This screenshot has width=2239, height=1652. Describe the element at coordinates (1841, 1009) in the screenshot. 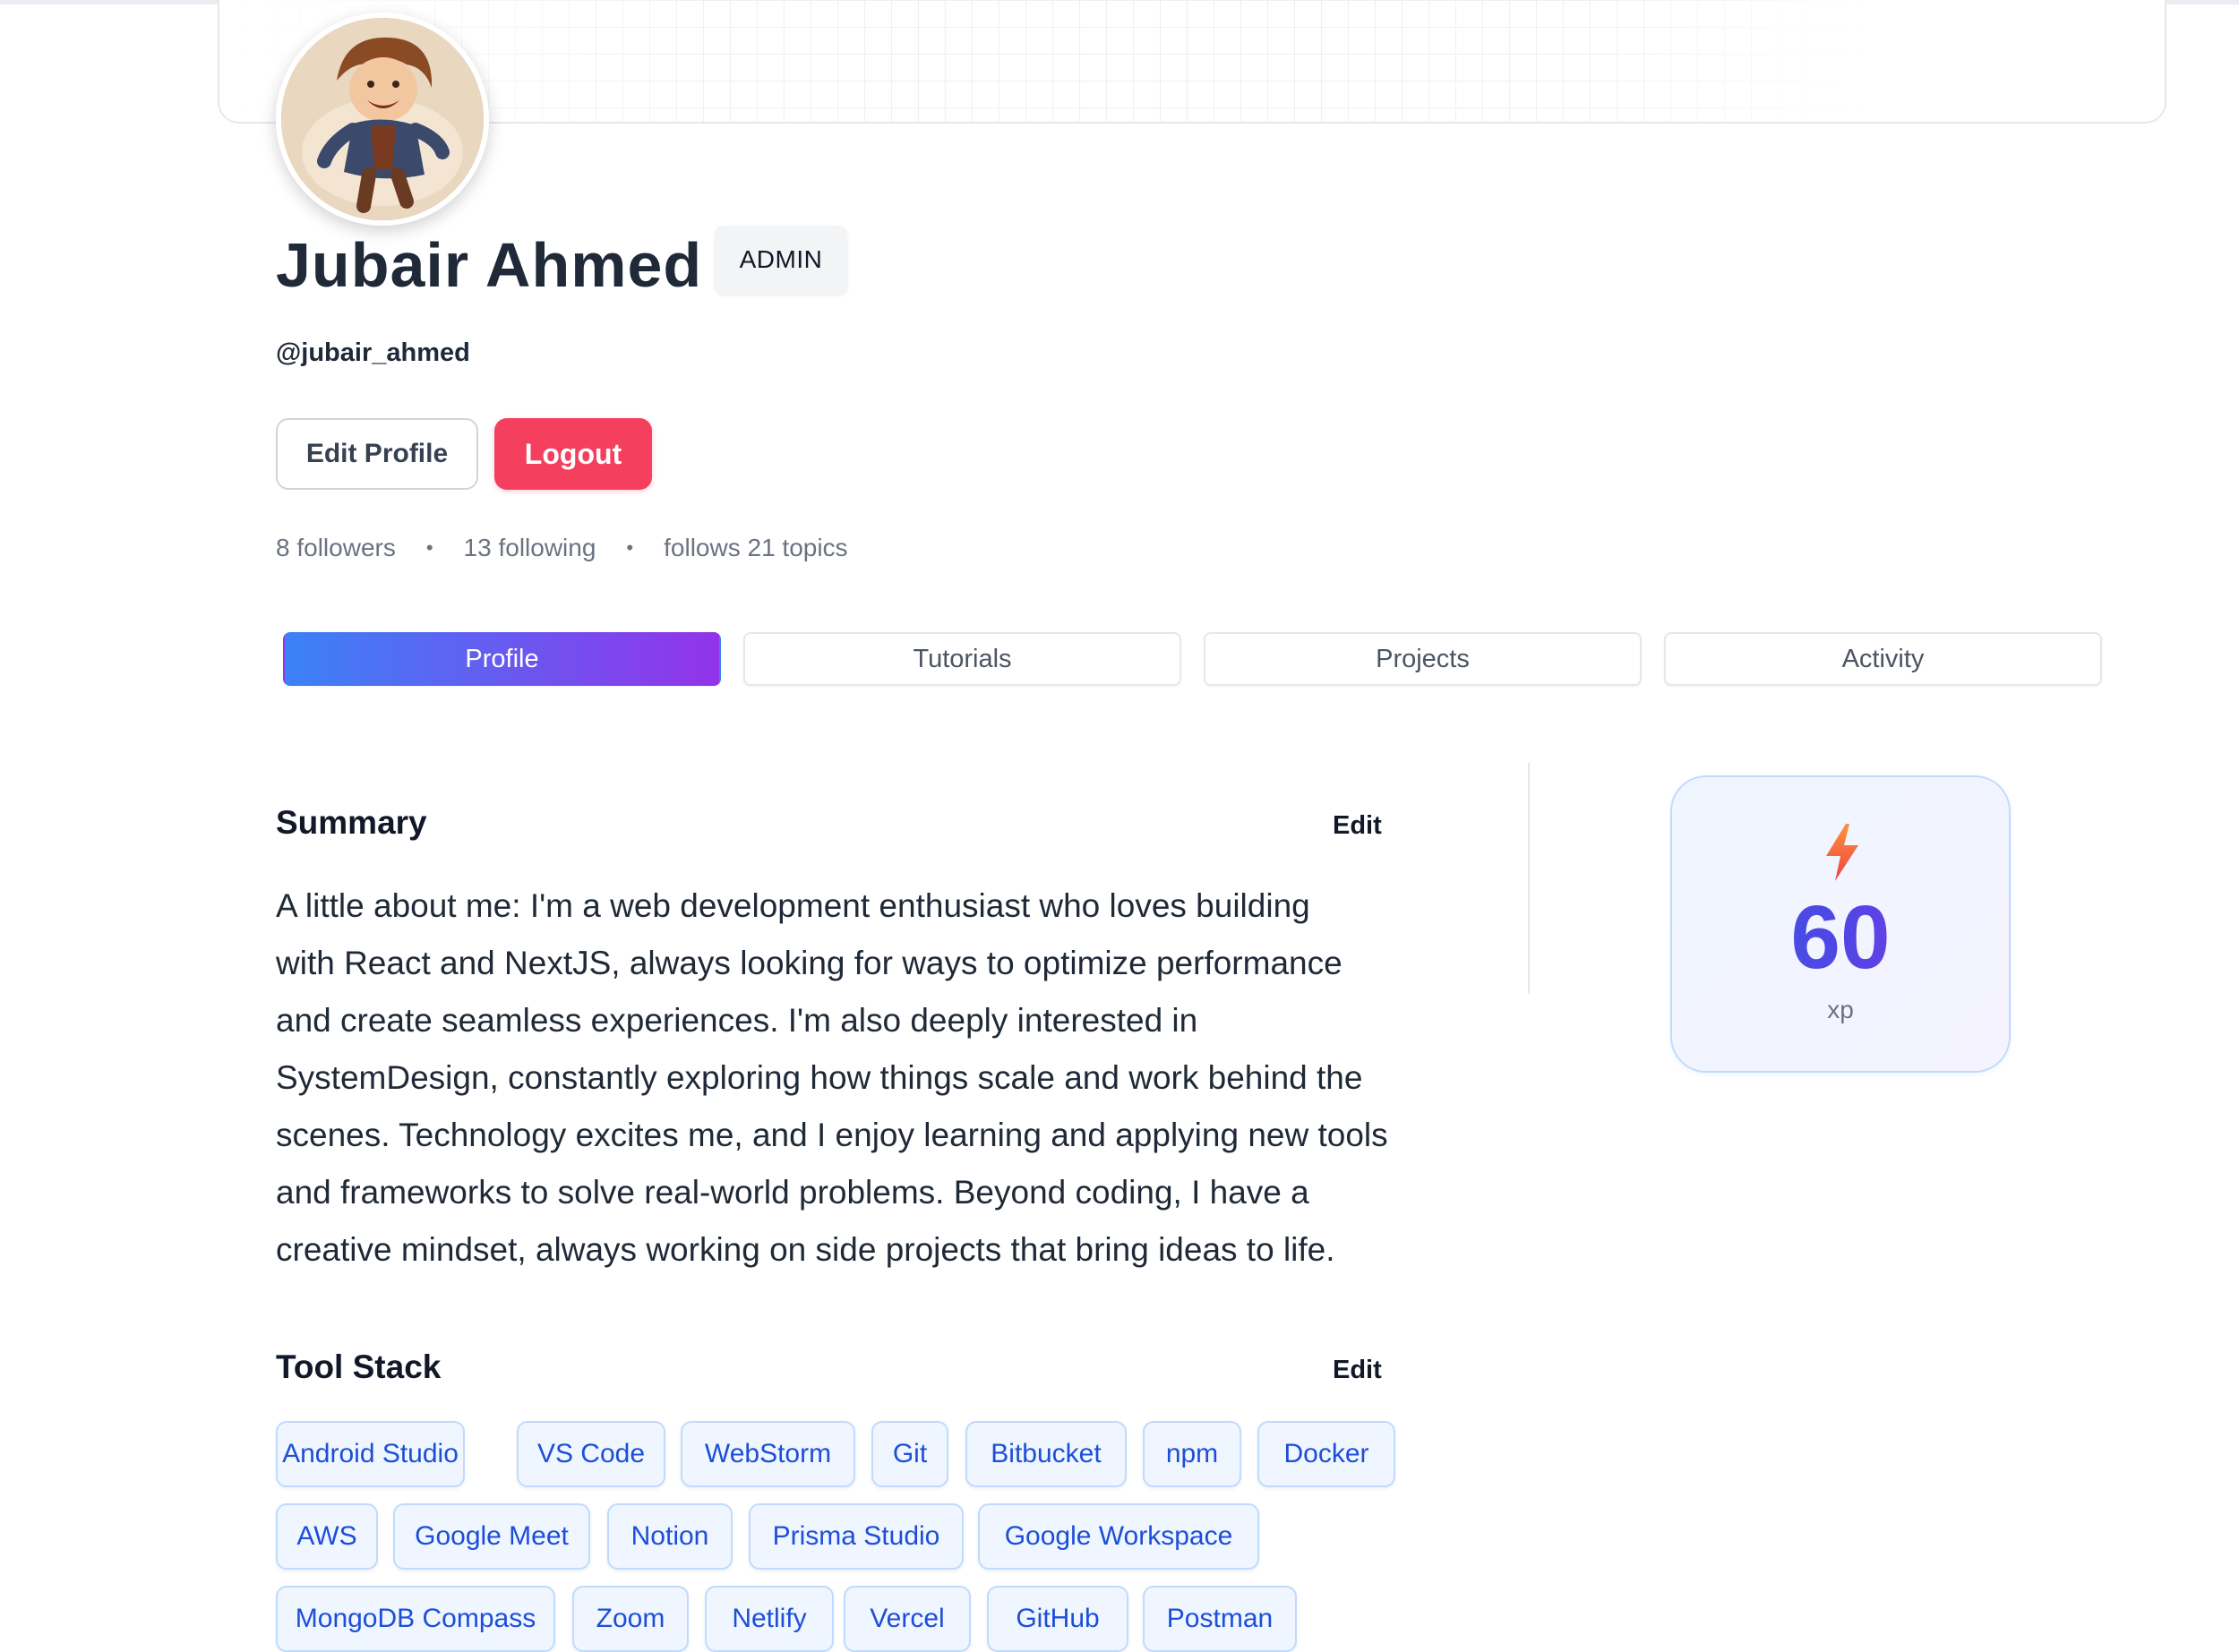

I see `xp-unit: xp` at that location.